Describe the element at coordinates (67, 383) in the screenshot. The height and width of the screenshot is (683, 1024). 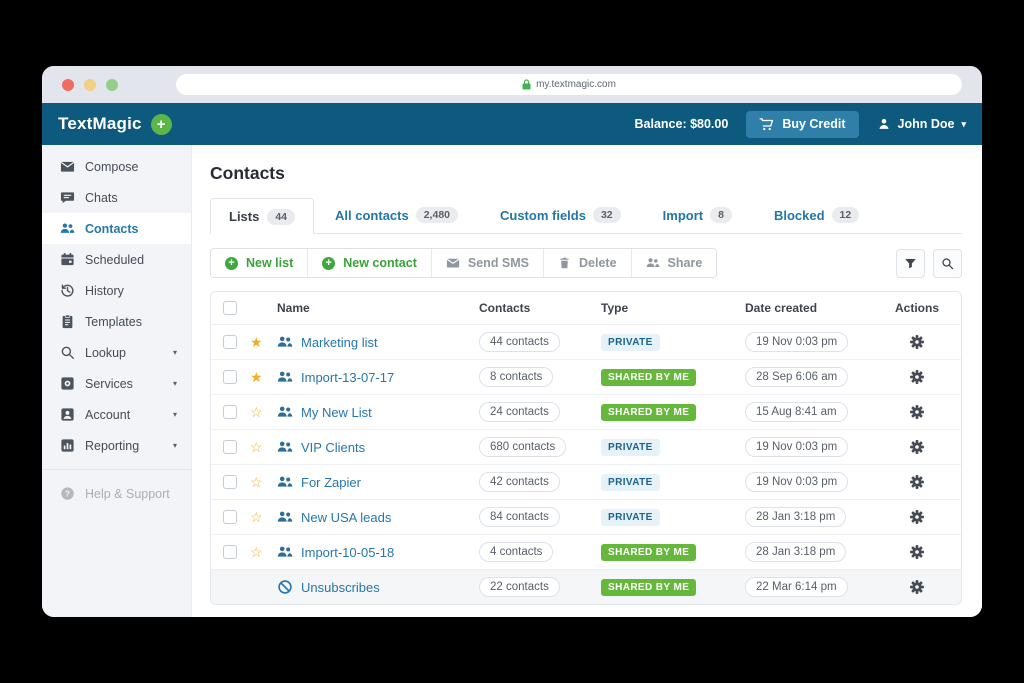
I see `services-icon` at that location.